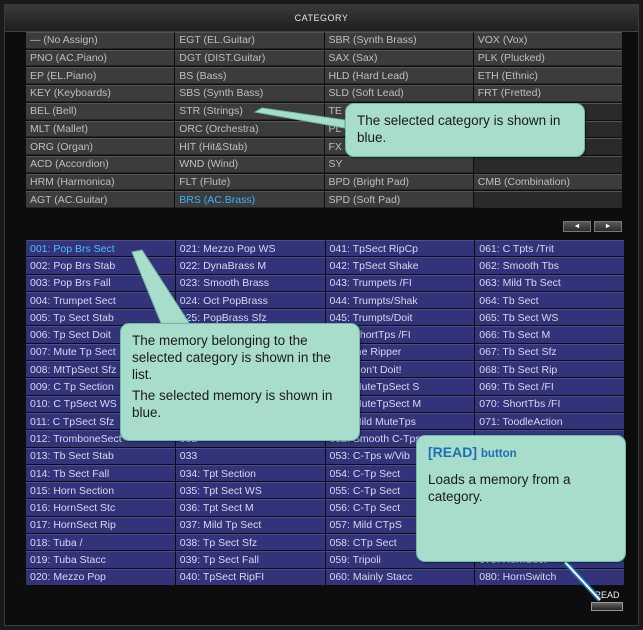 The width and height of the screenshot is (643, 630). I want to click on read-button-bar, so click(607, 606).